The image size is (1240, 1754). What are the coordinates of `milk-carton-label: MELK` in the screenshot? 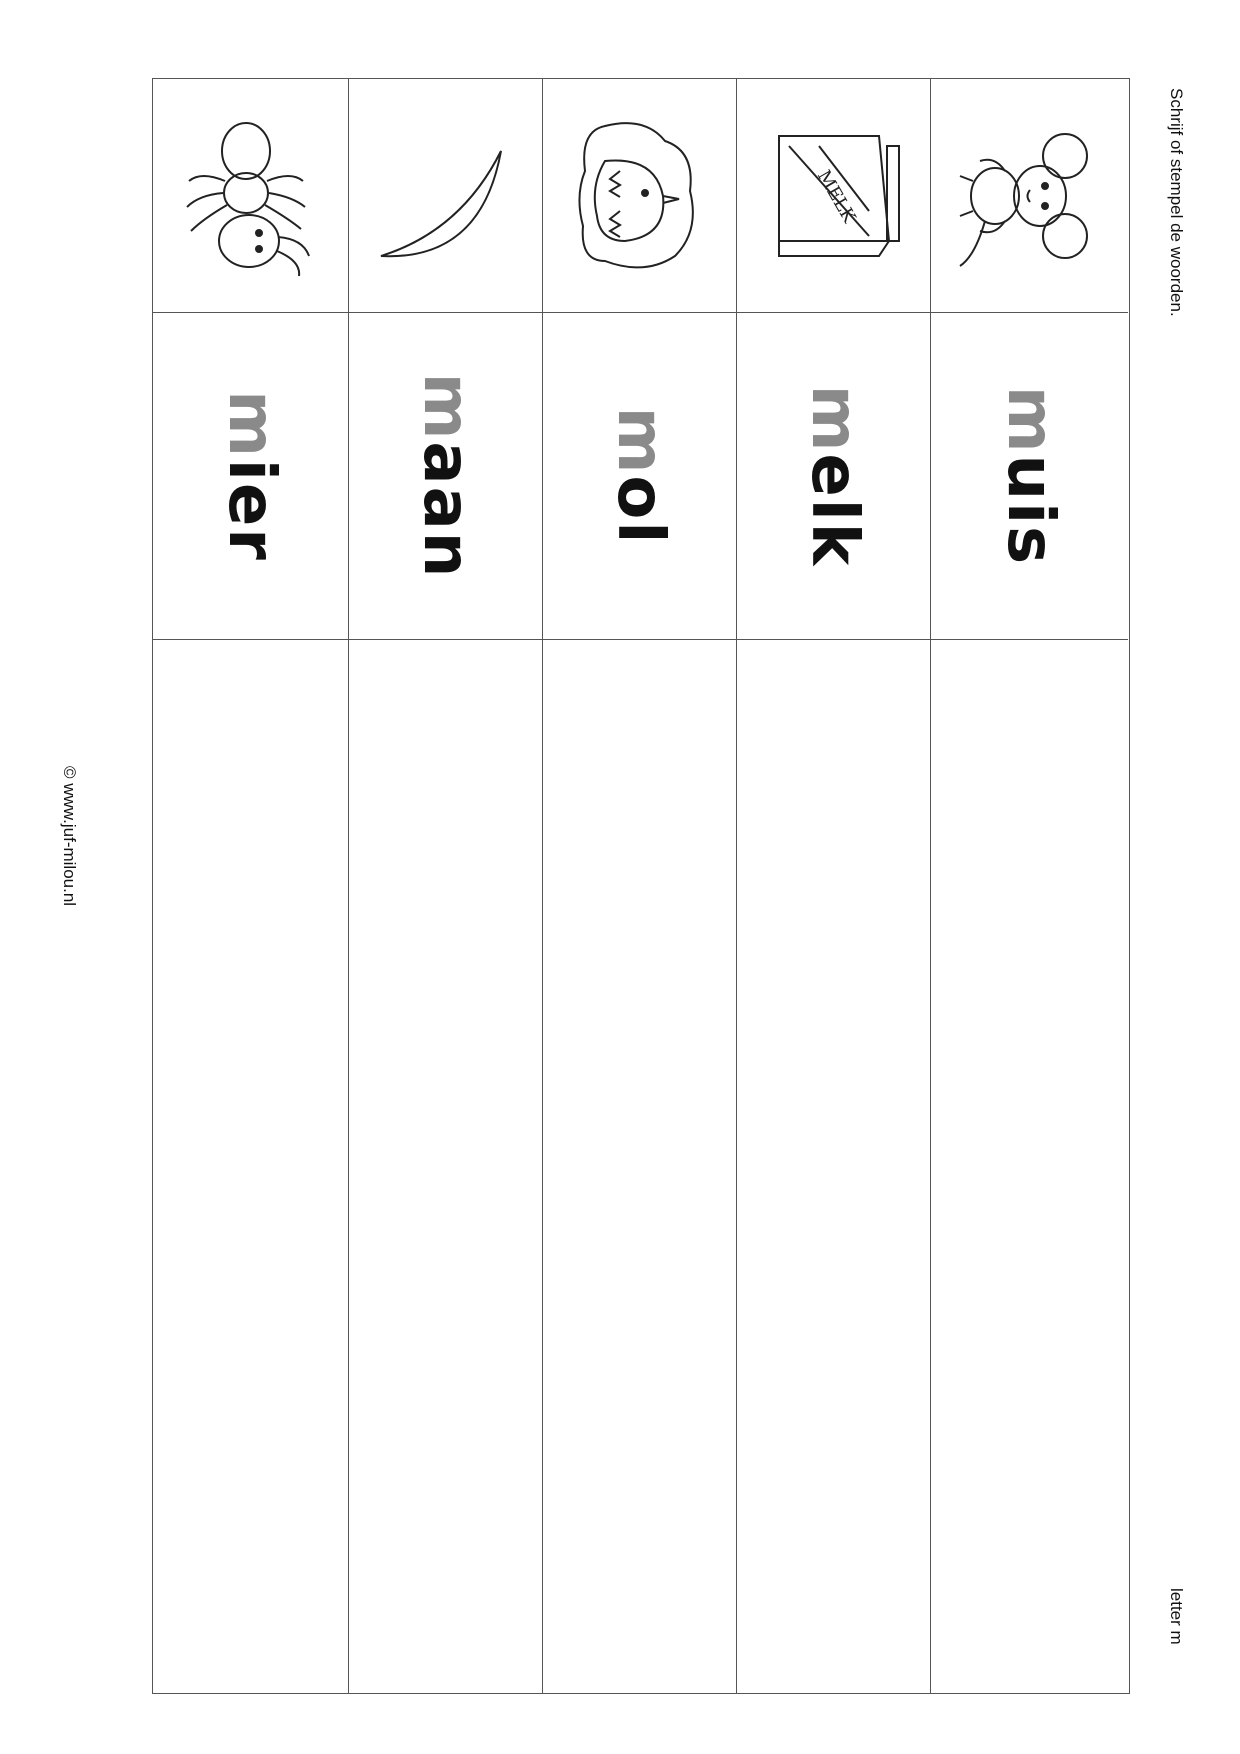 It's located at (835, 196).